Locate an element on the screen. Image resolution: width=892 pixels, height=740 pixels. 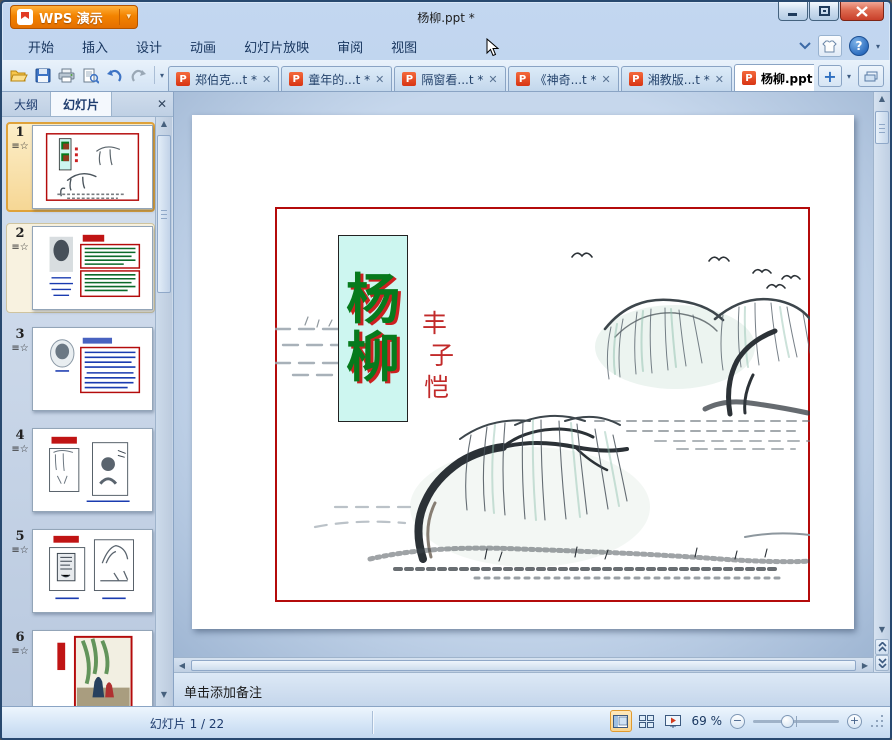
restore-button is located at coordinates (824, 11).